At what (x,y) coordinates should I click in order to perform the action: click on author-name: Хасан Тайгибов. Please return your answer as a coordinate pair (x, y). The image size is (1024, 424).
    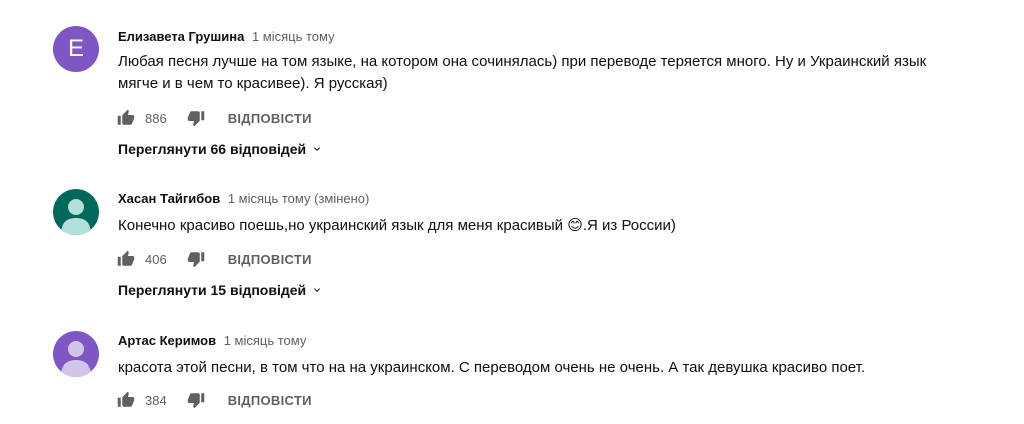
    Looking at the image, I should click on (169, 198).